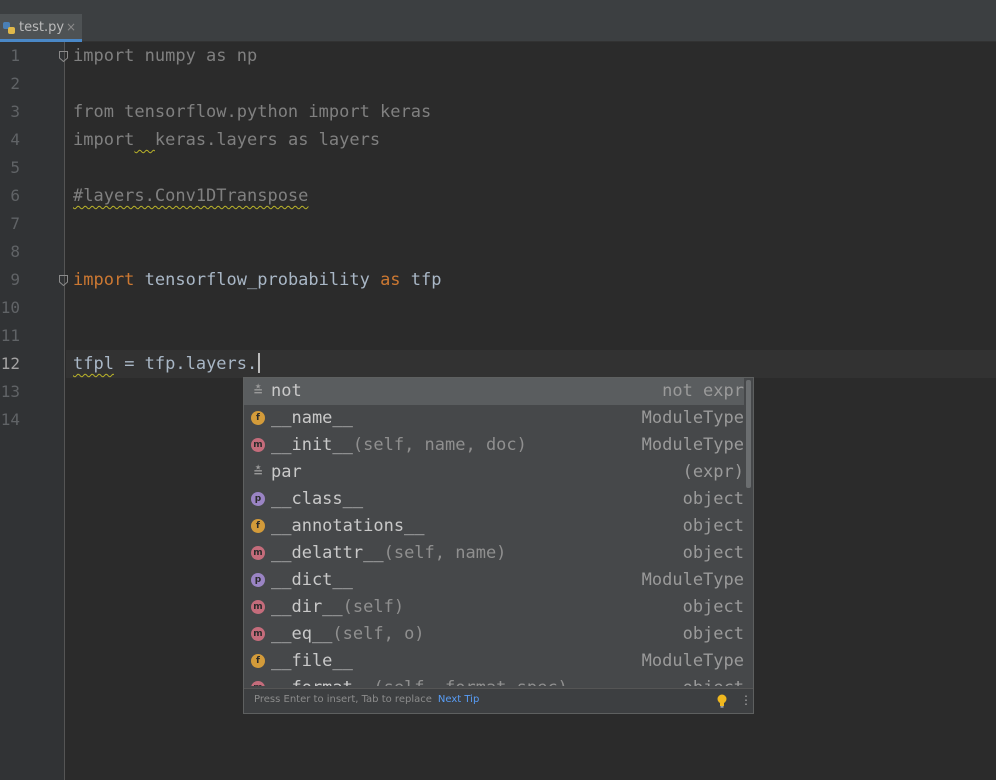 The image size is (996, 780). What do you see at coordinates (746, 700) in the screenshot?
I see `more-options-icon: ⋮` at bounding box center [746, 700].